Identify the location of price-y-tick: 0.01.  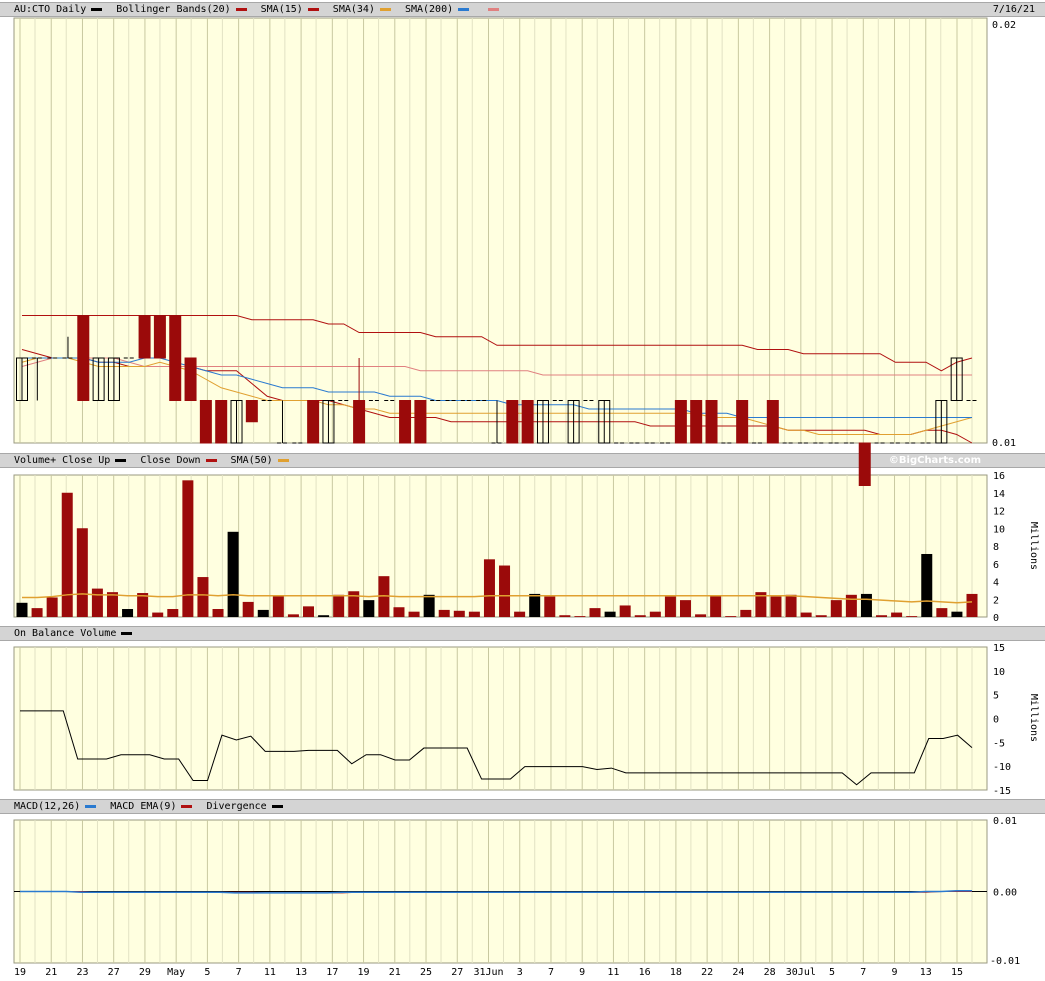
(1004, 443).